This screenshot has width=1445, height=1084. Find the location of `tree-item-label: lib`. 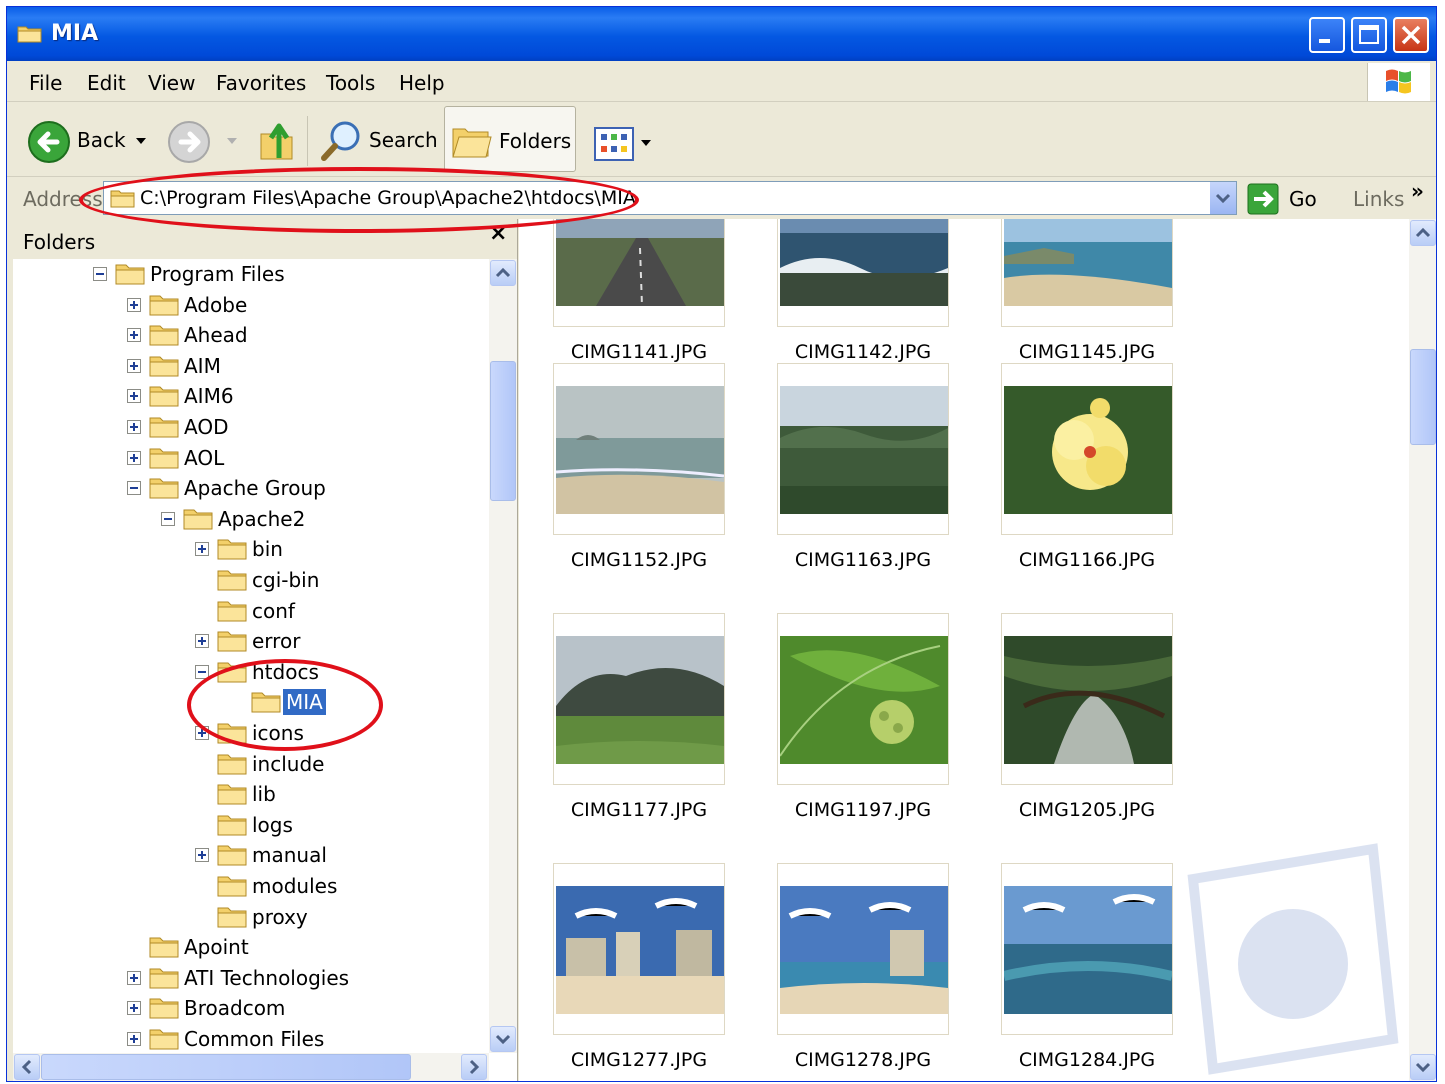

tree-item-label: lib is located at coordinates (264, 794).